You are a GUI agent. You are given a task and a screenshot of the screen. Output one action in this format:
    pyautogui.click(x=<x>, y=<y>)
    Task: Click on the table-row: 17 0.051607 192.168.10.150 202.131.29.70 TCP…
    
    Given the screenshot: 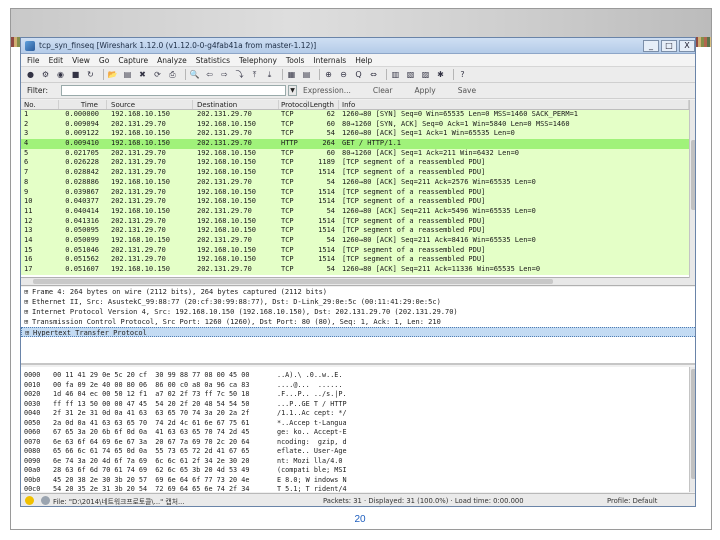 What is the action you would take?
    pyautogui.click(x=355, y=270)
    